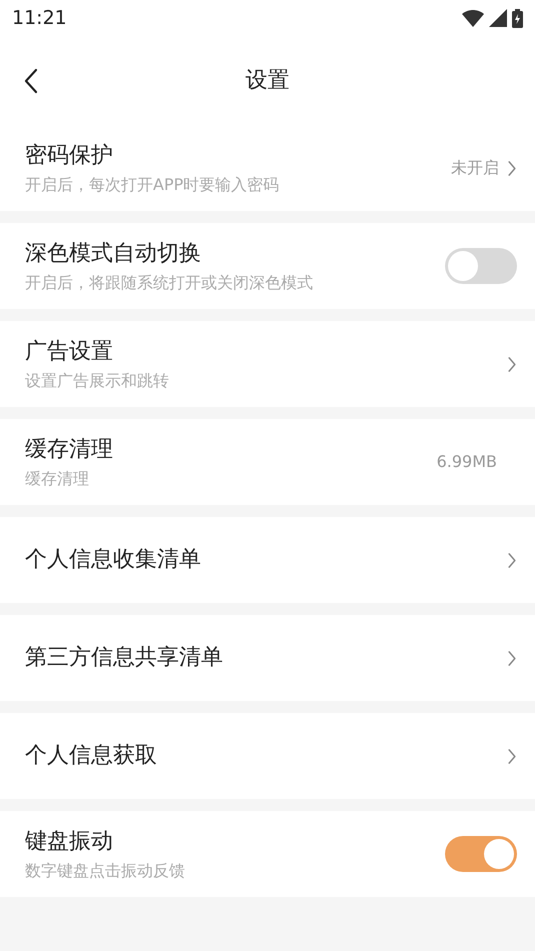 Image resolution: width=535 pixels, height=951 pixels. I want to click on row-title: 深色模式自动切换, so click(113, 254).